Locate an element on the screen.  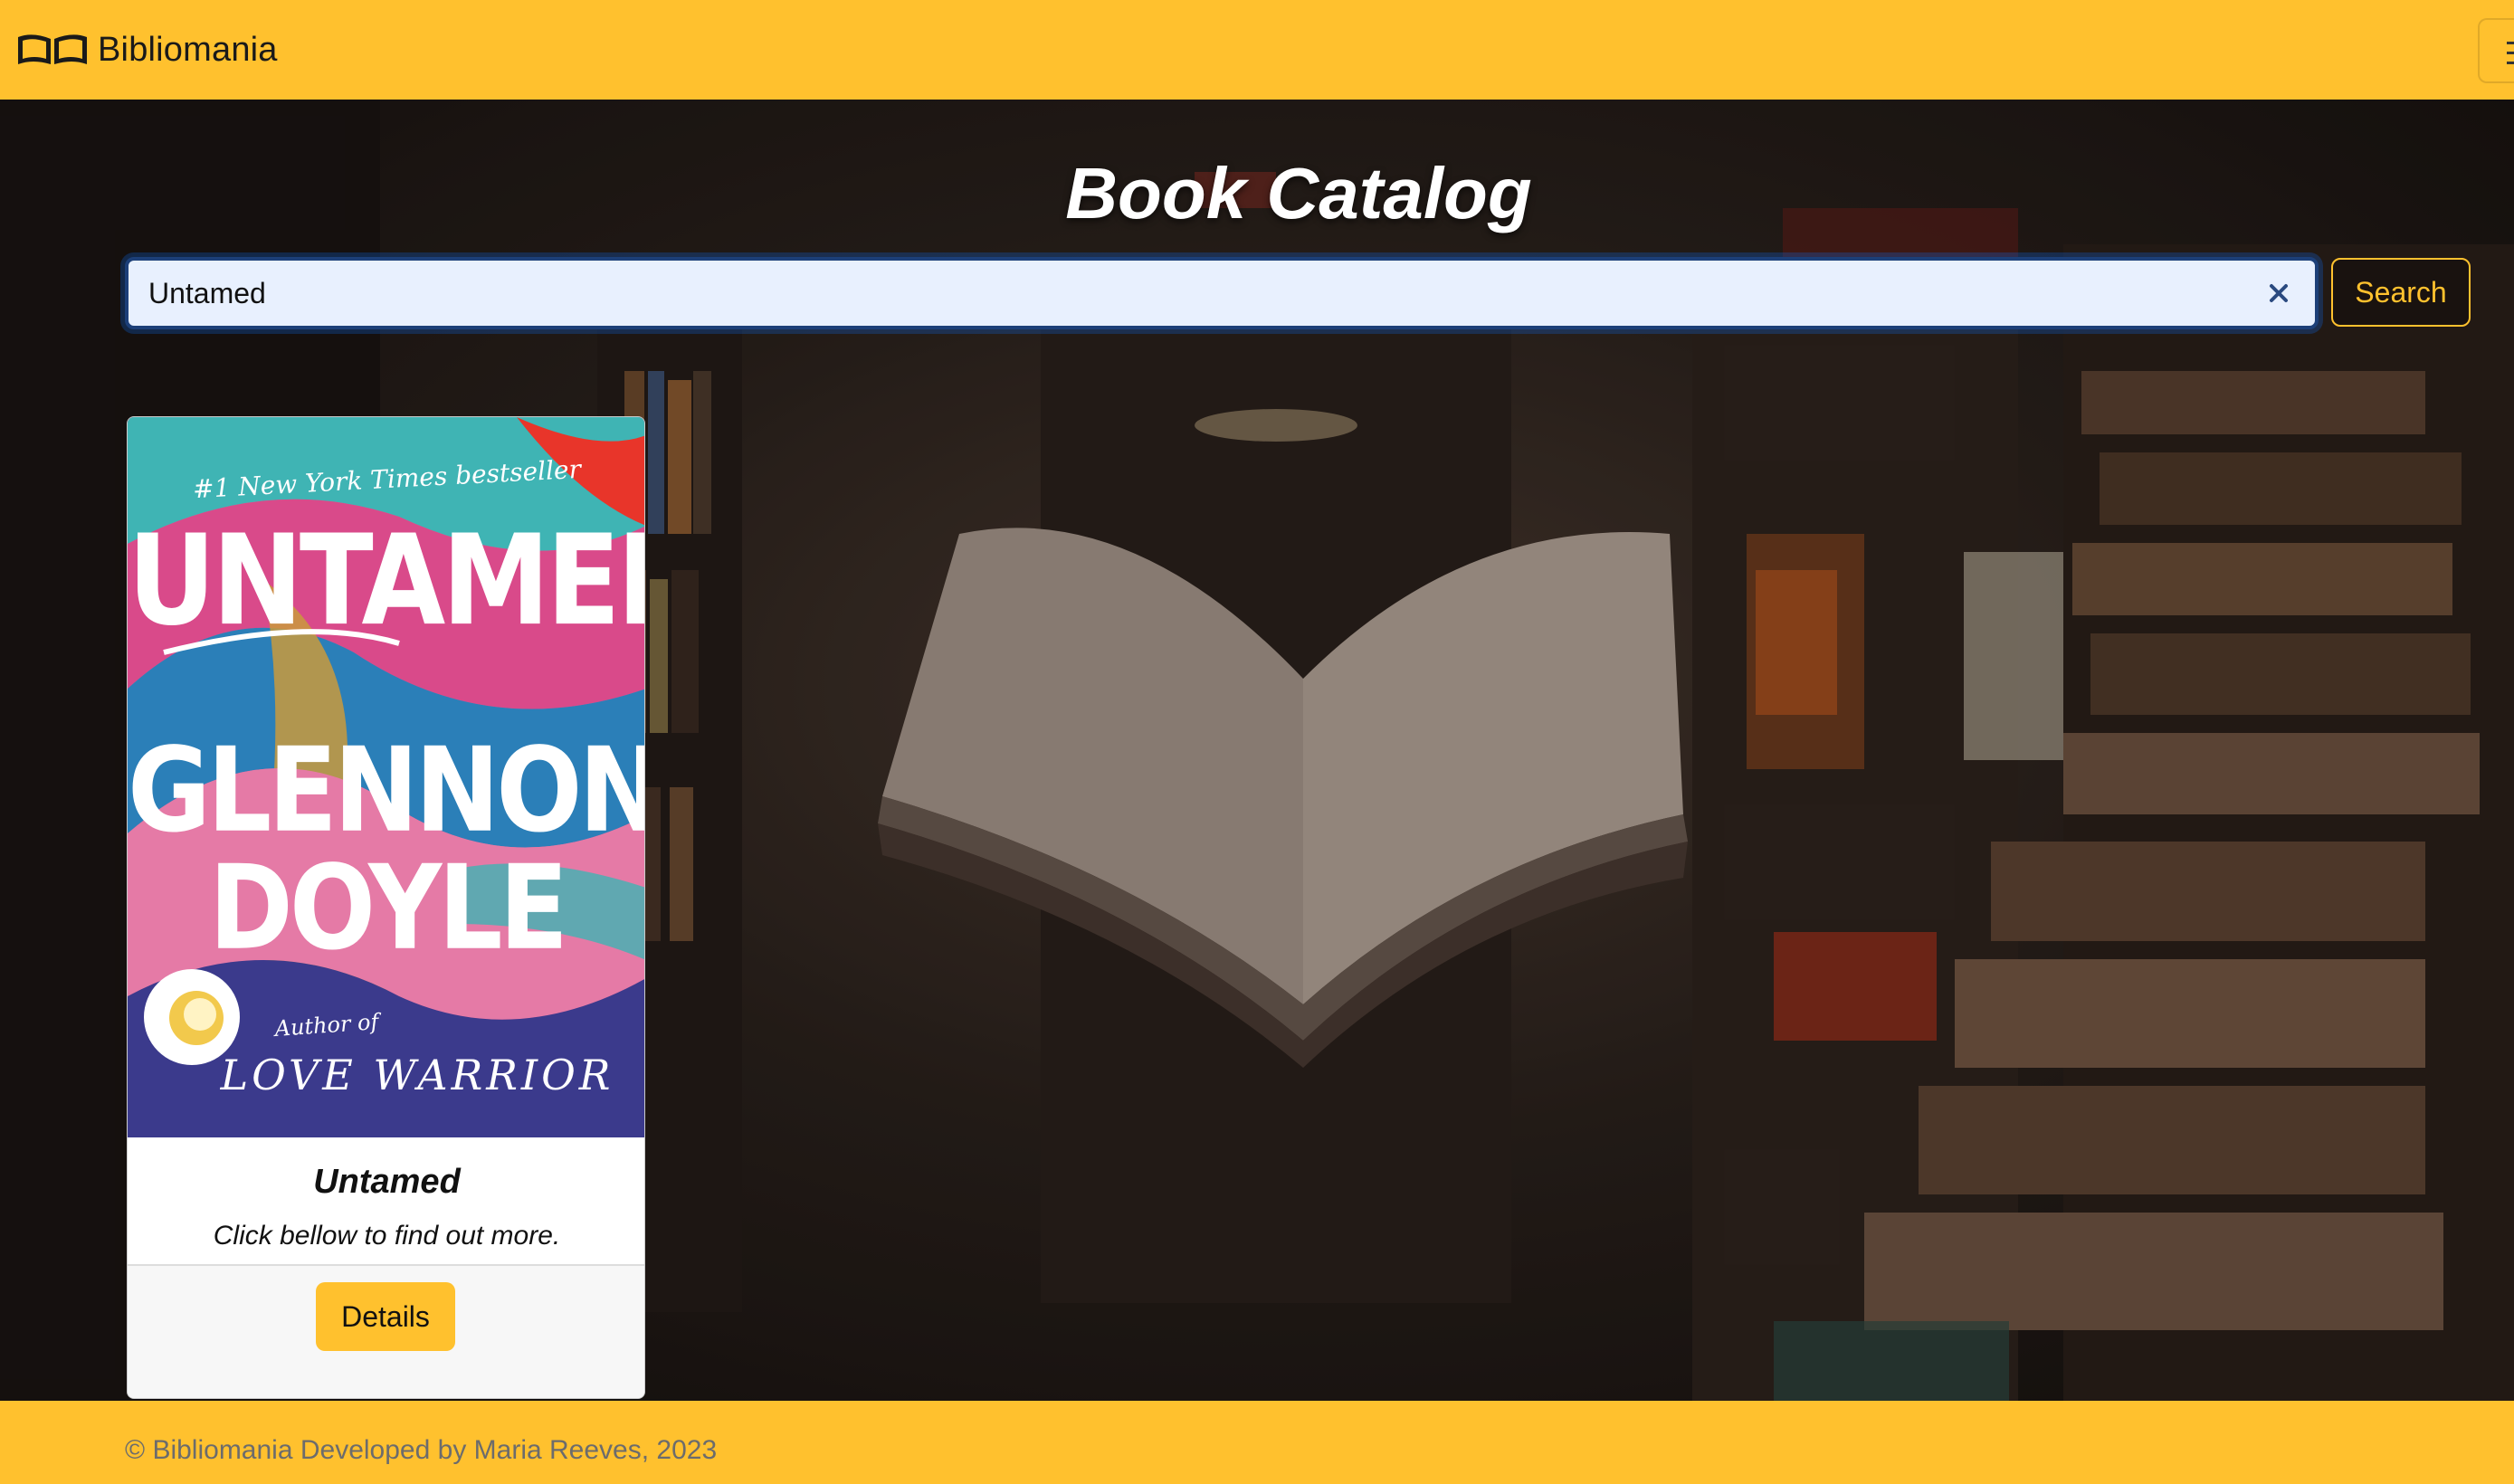
navbar-toggle-button is located at coordinates (2496, 50).